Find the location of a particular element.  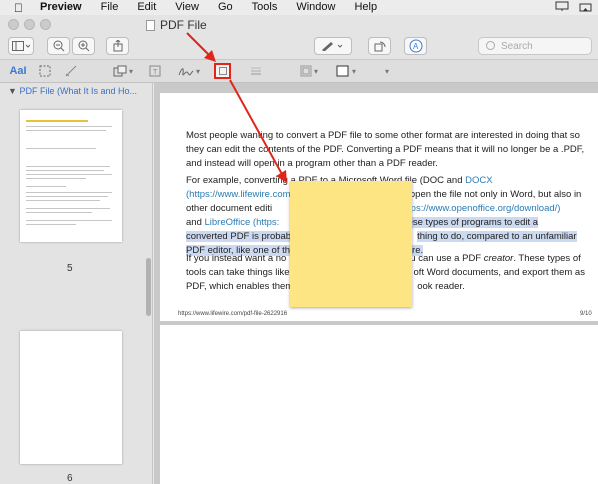

sidebar-scrollbar is located at coordinates (148, 287).